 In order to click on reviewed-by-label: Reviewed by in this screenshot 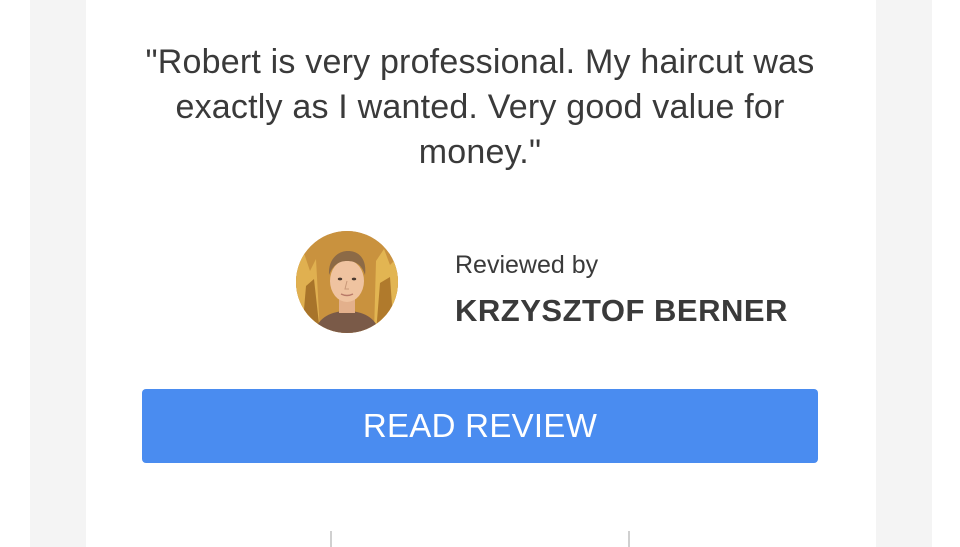, I will do `click(527, 265)`.